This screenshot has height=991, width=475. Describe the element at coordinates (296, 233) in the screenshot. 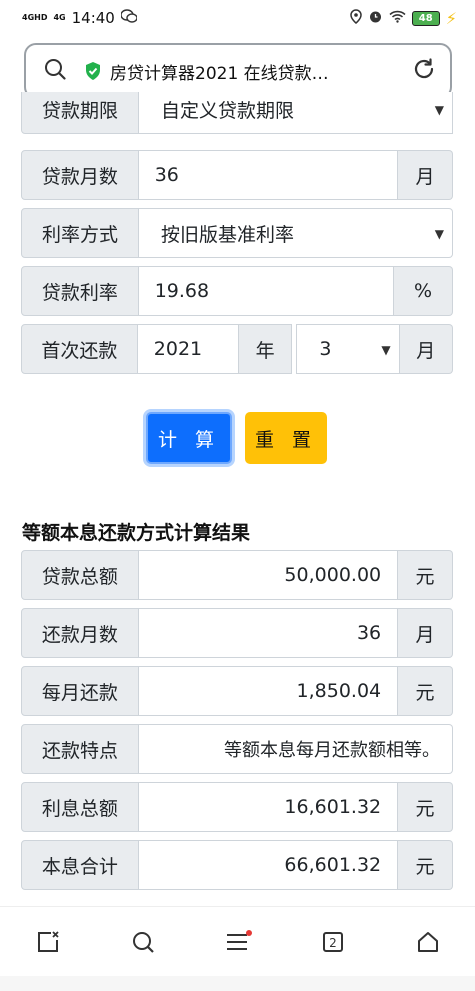

I see `rate-method-select: 按旧版基准利率 ▼` at that location.